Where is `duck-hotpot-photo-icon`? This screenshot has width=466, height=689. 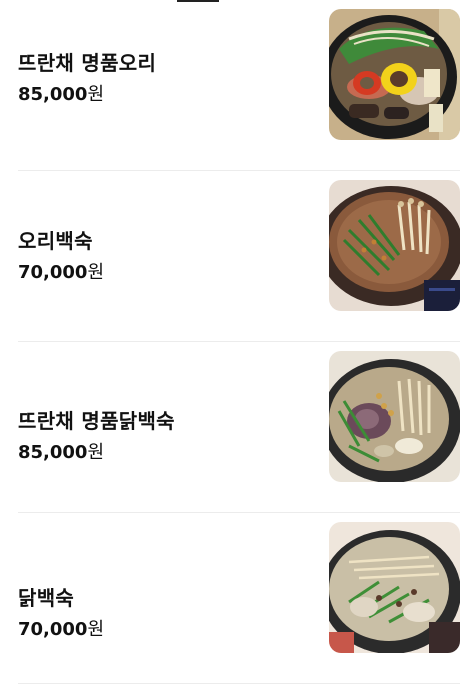 duck-hotpot-photo-icon is located at coordinates (394, 74).